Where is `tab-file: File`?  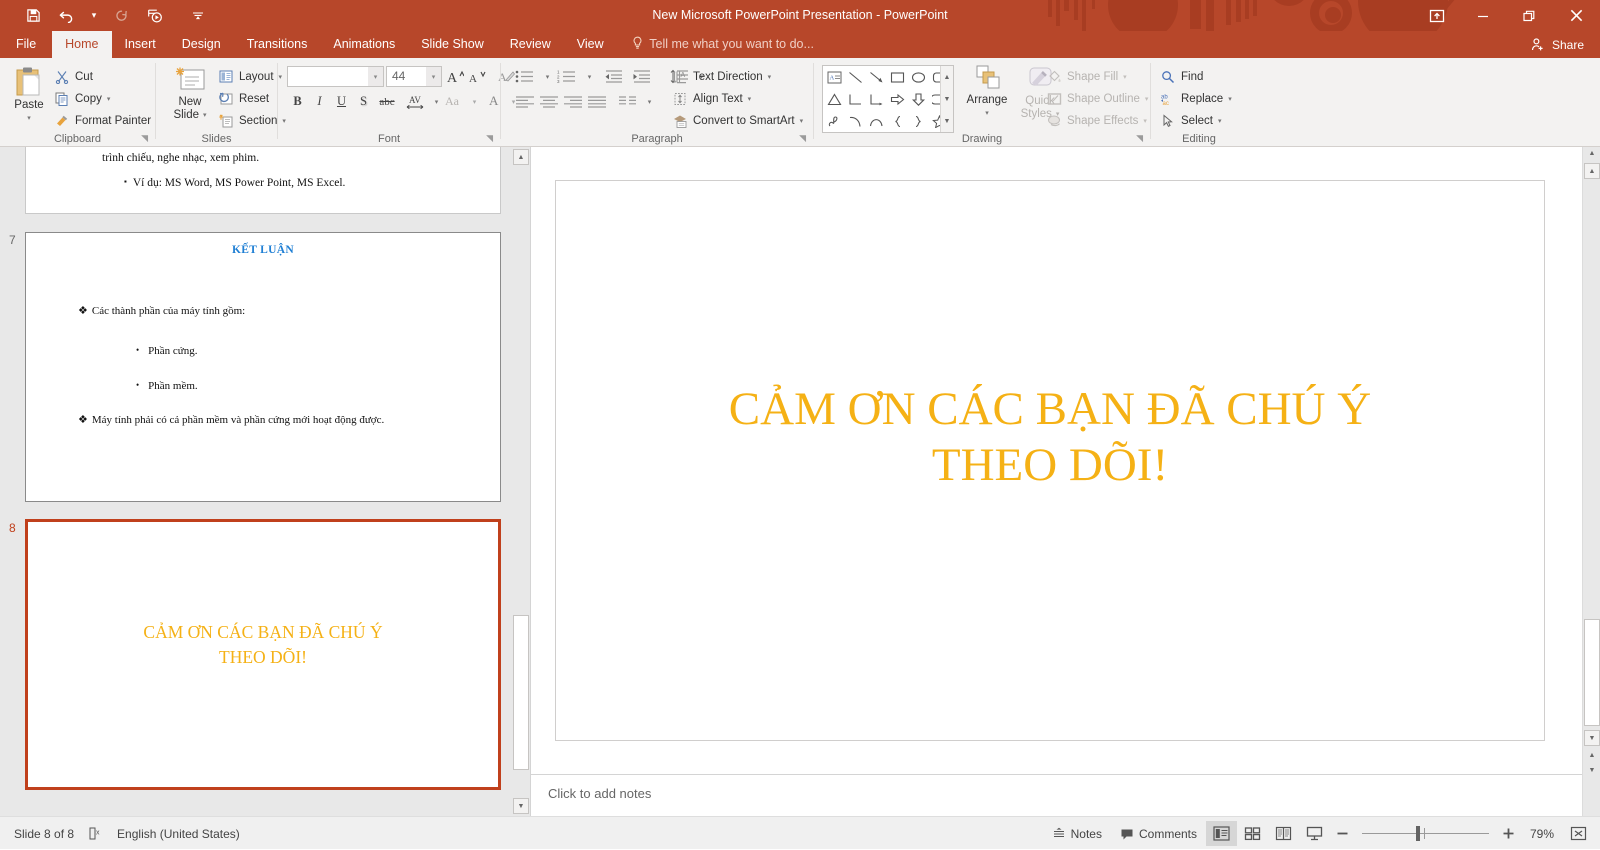 tab-file: File is located at coordinates (26, 44).